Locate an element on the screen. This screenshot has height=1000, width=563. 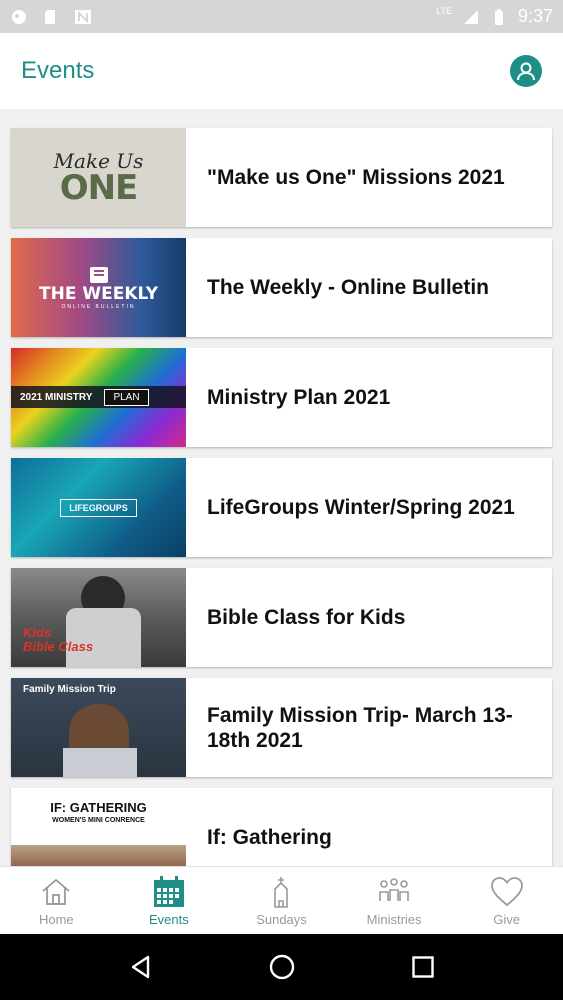
event-title: Bible Class for Kids is located at coordinates (306, 617).